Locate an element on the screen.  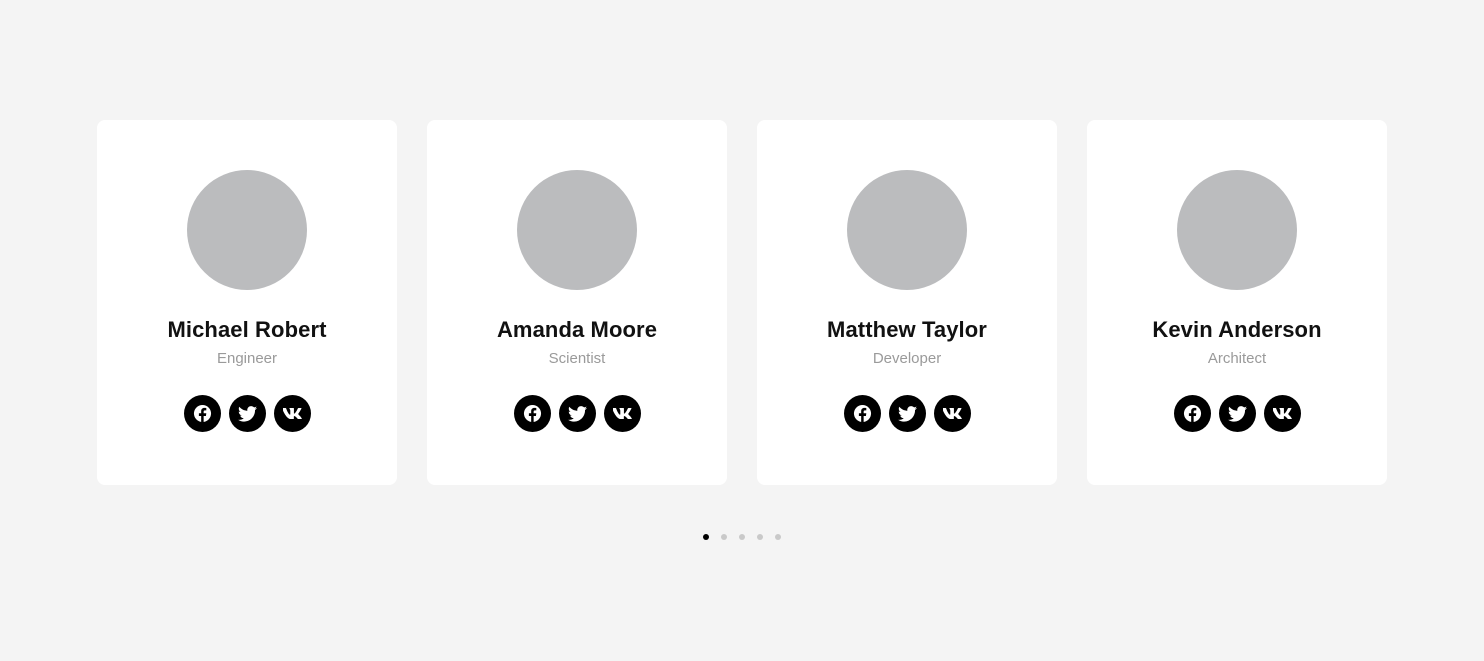
team-member-card: Michael Robert Engineer is located at coordinates (247, 302).